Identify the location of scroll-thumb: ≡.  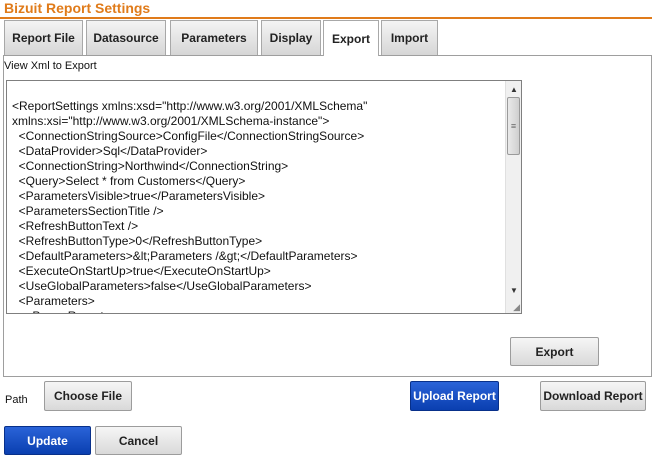
(513, 126).